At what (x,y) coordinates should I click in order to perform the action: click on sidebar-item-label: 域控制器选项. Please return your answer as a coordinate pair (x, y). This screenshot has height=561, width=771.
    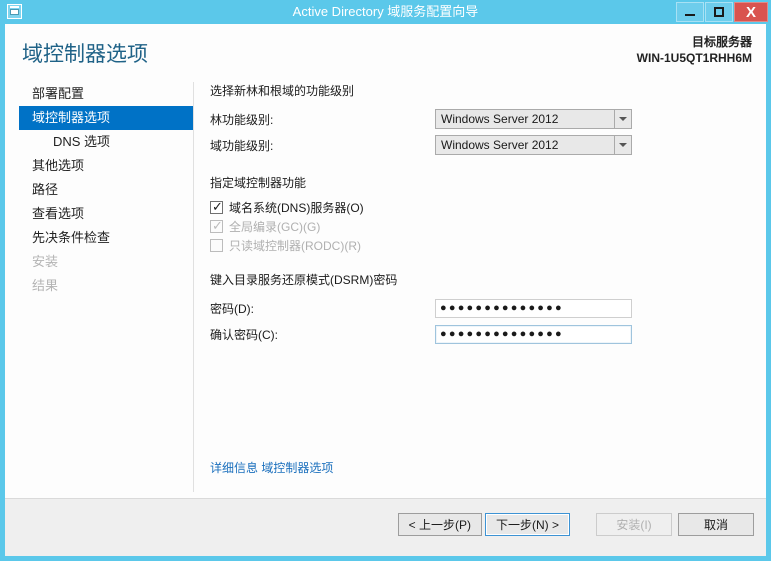
    Looking at the image, I should click on (71, 117).